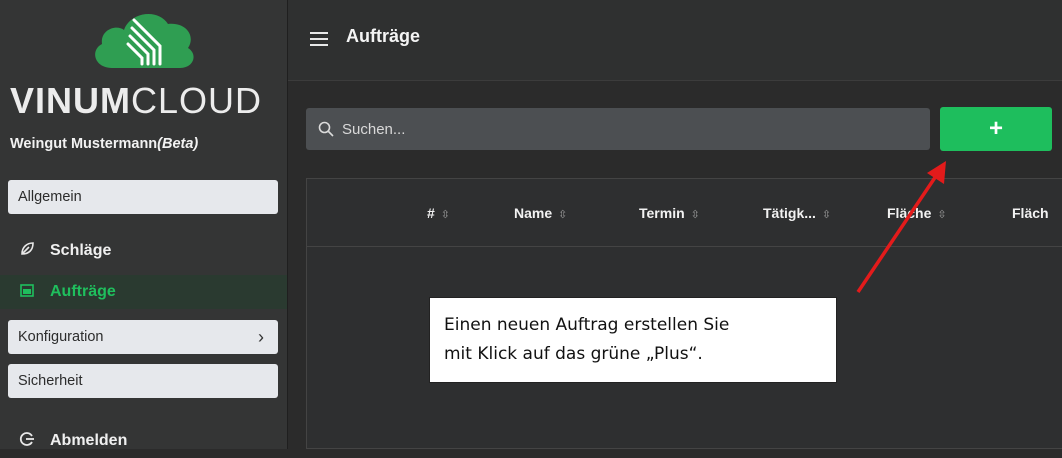 The image size is (1062, 458). What do you see at coordinates (143, 251) in the screenshot?
I see `sidebar-item-schlaege: Schläge` at bounding box center [143, 251].